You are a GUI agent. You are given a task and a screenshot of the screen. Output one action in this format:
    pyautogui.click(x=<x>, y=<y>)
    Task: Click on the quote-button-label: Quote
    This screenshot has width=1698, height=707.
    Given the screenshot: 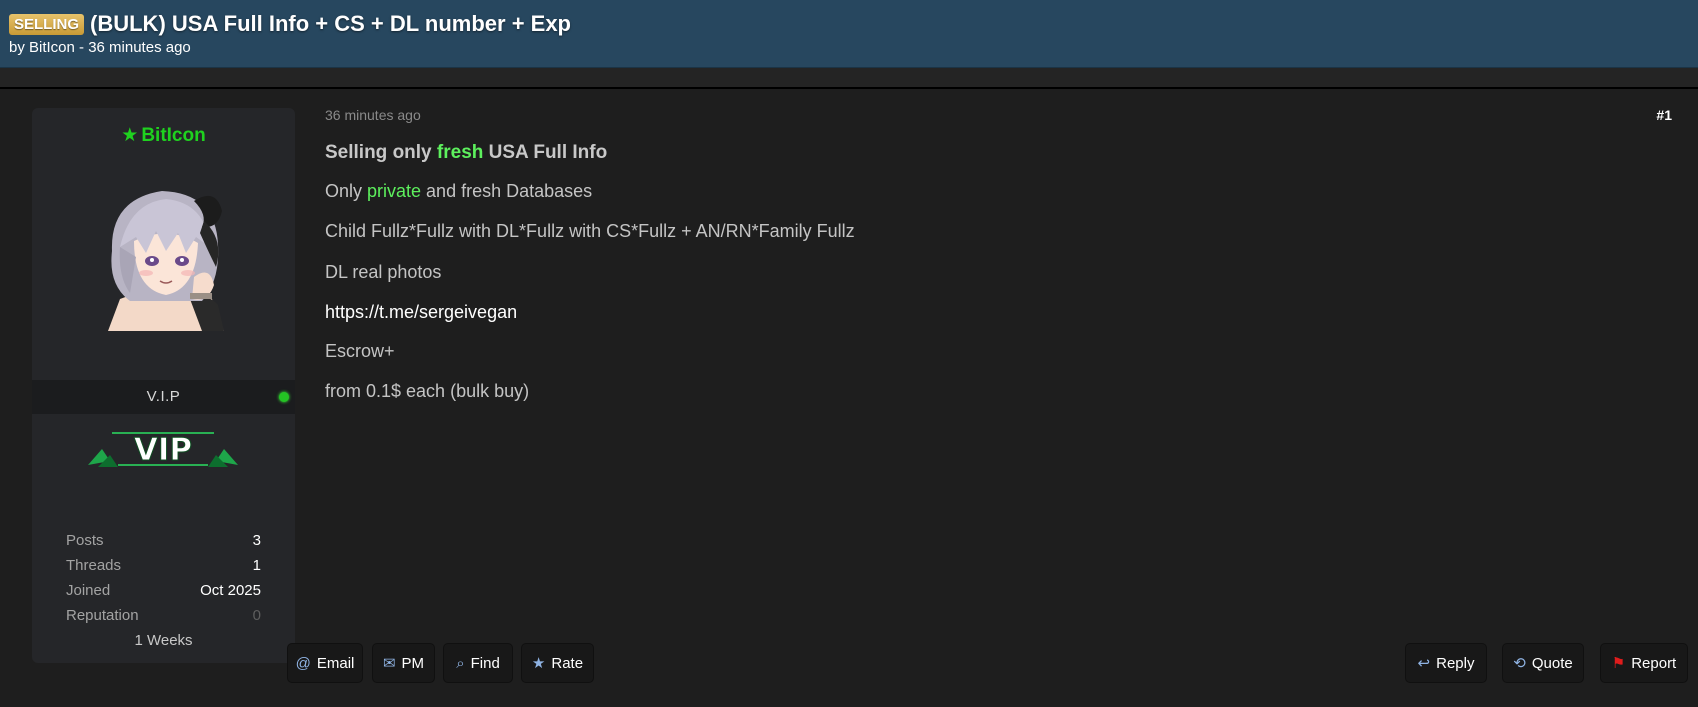 What is the action you would take?
    pyautogui.click(x=1552, y=663)
    